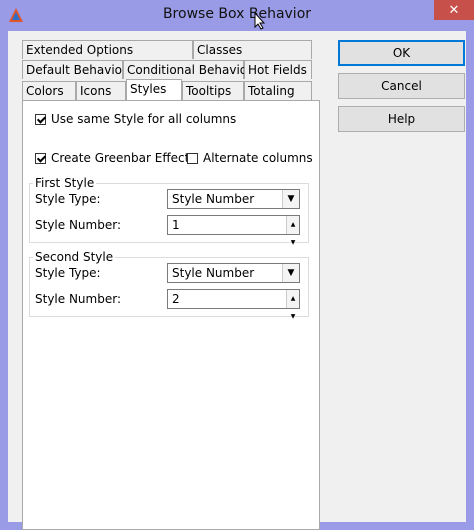  I want to click on close-button: ✕, so click(454, 10).